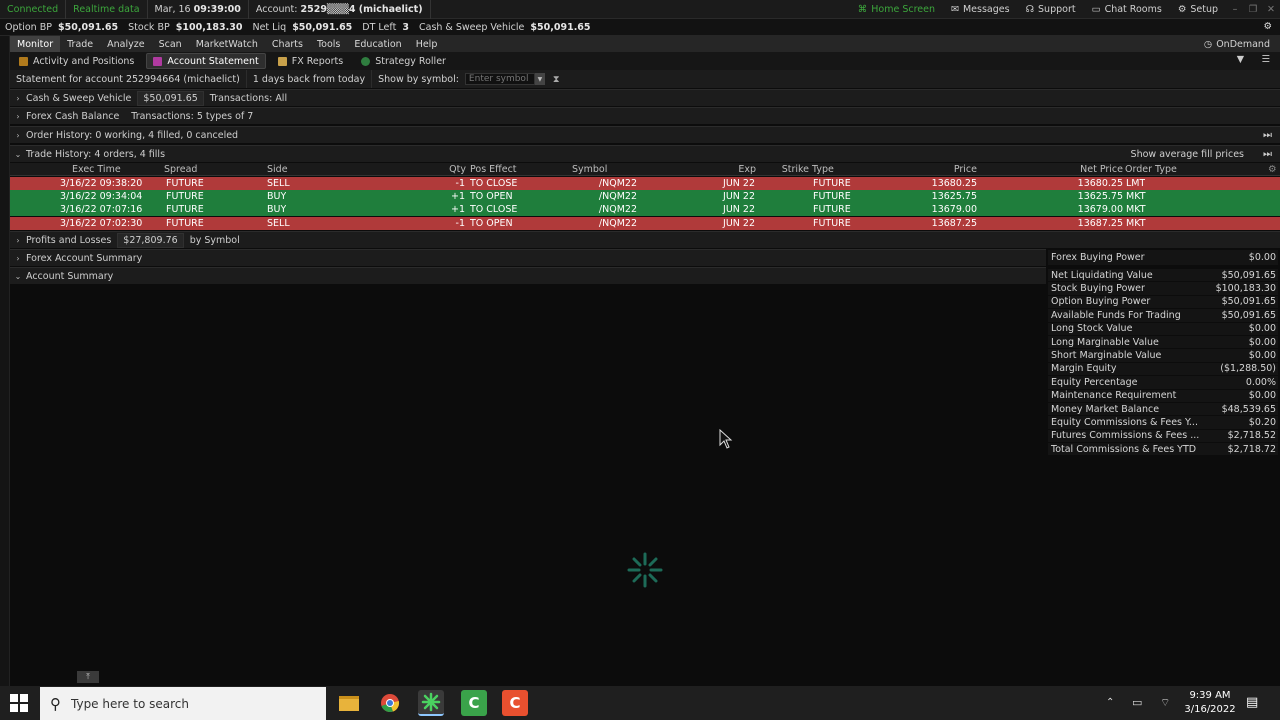  What do you see at coordinates (150, 240) in the screenshot?
I see `section-value: $27,809.76` at bounding box center [150, 240].